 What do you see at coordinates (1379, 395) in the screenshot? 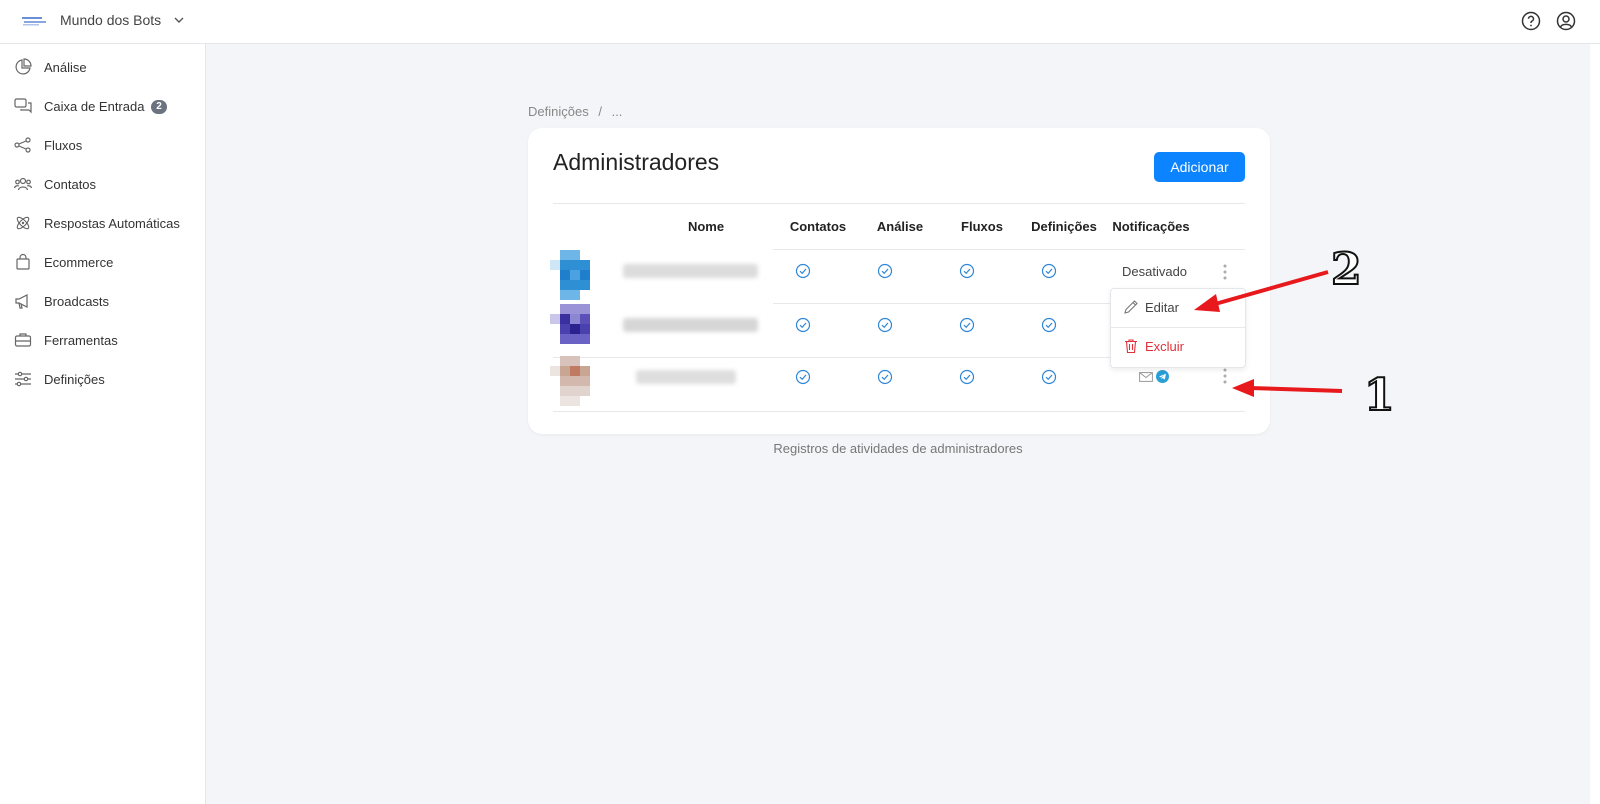
I see `annotation-number-1: 1` at bounding box center [1379, 395].